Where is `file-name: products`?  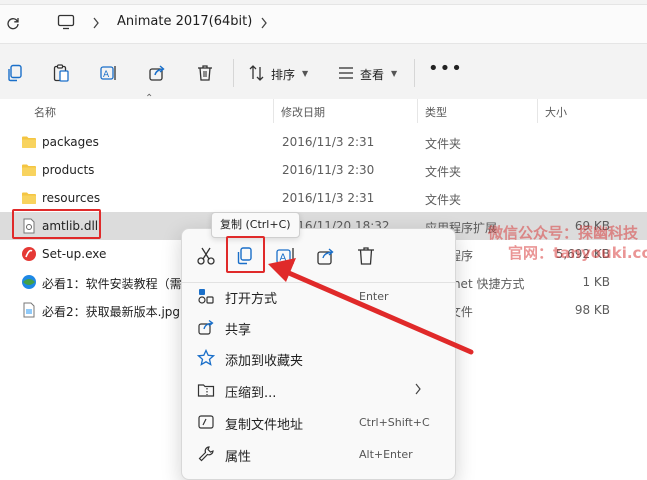
file-name: products is located at coordinates (68, 170).